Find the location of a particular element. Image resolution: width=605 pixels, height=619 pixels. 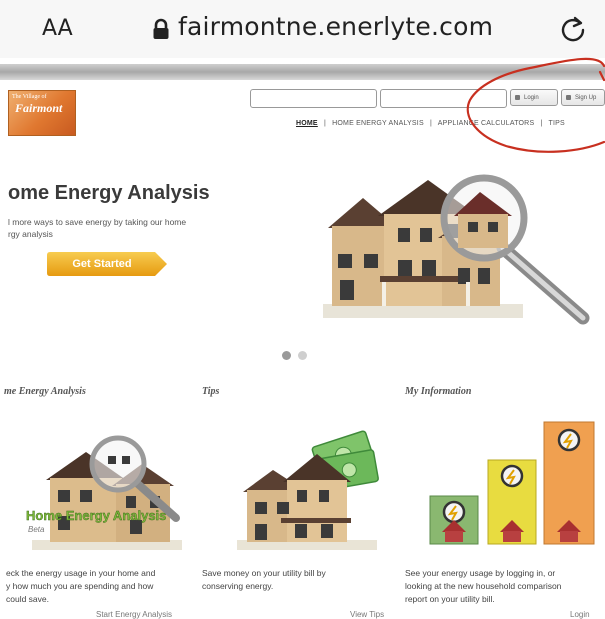

desc-line: Save money on your utility bill by is located at coordinates (264, 573).